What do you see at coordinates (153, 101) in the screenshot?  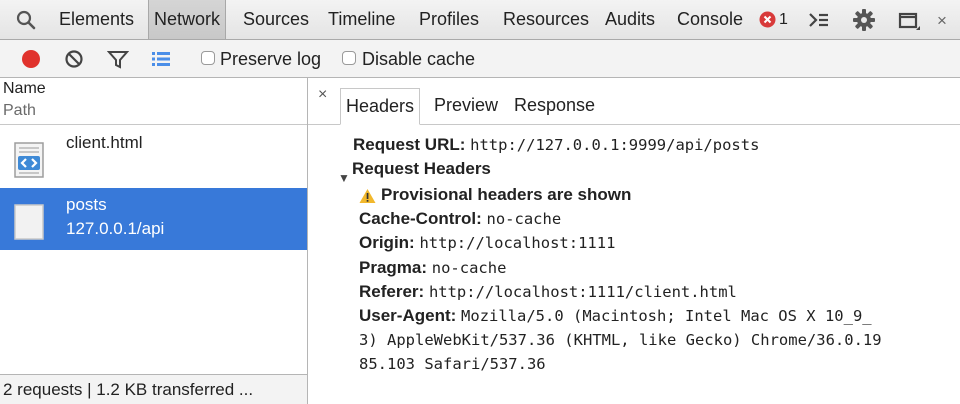 I see `column-header-name: Name Path` at bounding box center [153, 101].